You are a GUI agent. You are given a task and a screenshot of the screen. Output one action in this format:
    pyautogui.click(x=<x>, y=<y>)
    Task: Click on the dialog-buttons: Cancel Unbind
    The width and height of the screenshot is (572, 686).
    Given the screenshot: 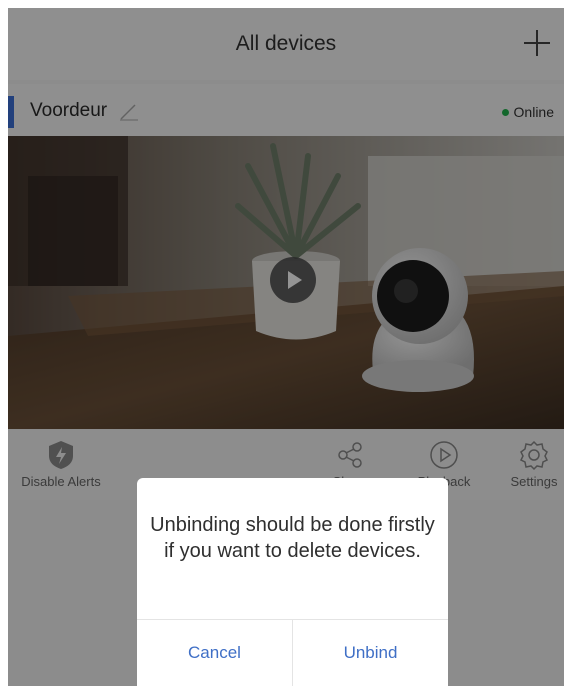 What is the action you would take?
    pyautogui.click(x=292, y=652)
    